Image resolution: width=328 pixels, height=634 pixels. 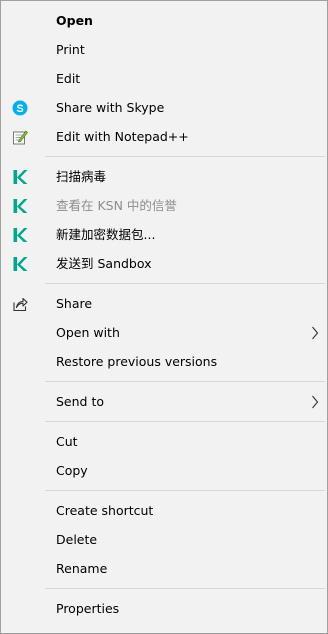 What do you see at coordinates (88, 332) in the screenshot?
I see `menu-item-label: Open with` at bounding box center [88, 332].